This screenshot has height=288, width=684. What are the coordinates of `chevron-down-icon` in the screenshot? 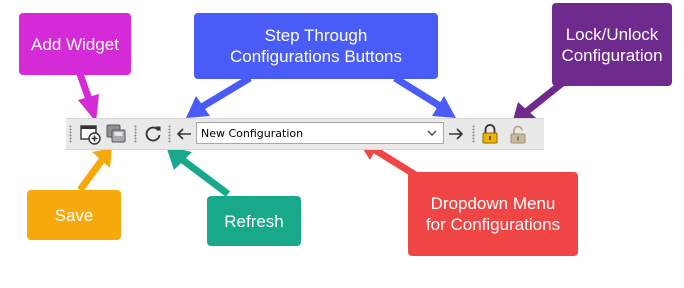 It's located at (432, 133).